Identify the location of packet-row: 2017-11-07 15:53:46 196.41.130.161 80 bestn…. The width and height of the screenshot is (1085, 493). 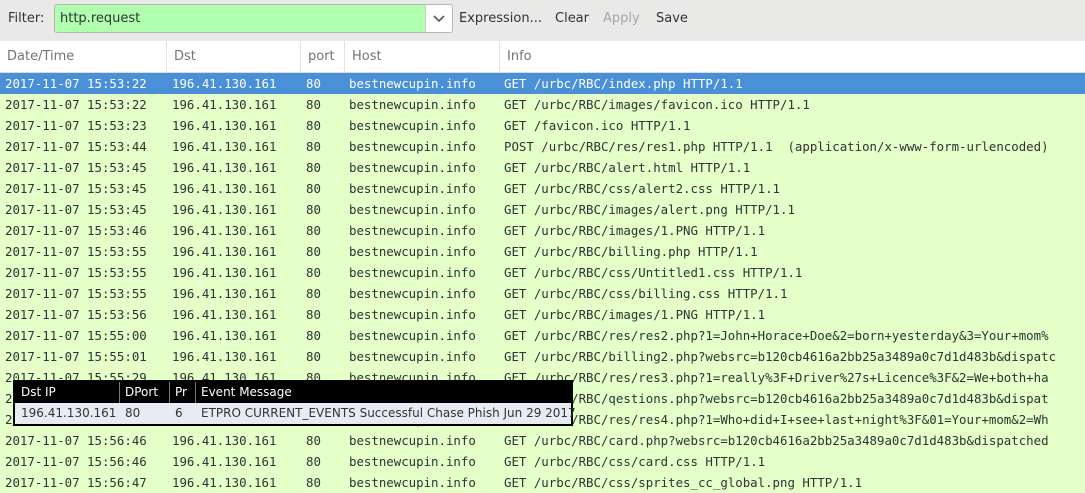
(542, 230).